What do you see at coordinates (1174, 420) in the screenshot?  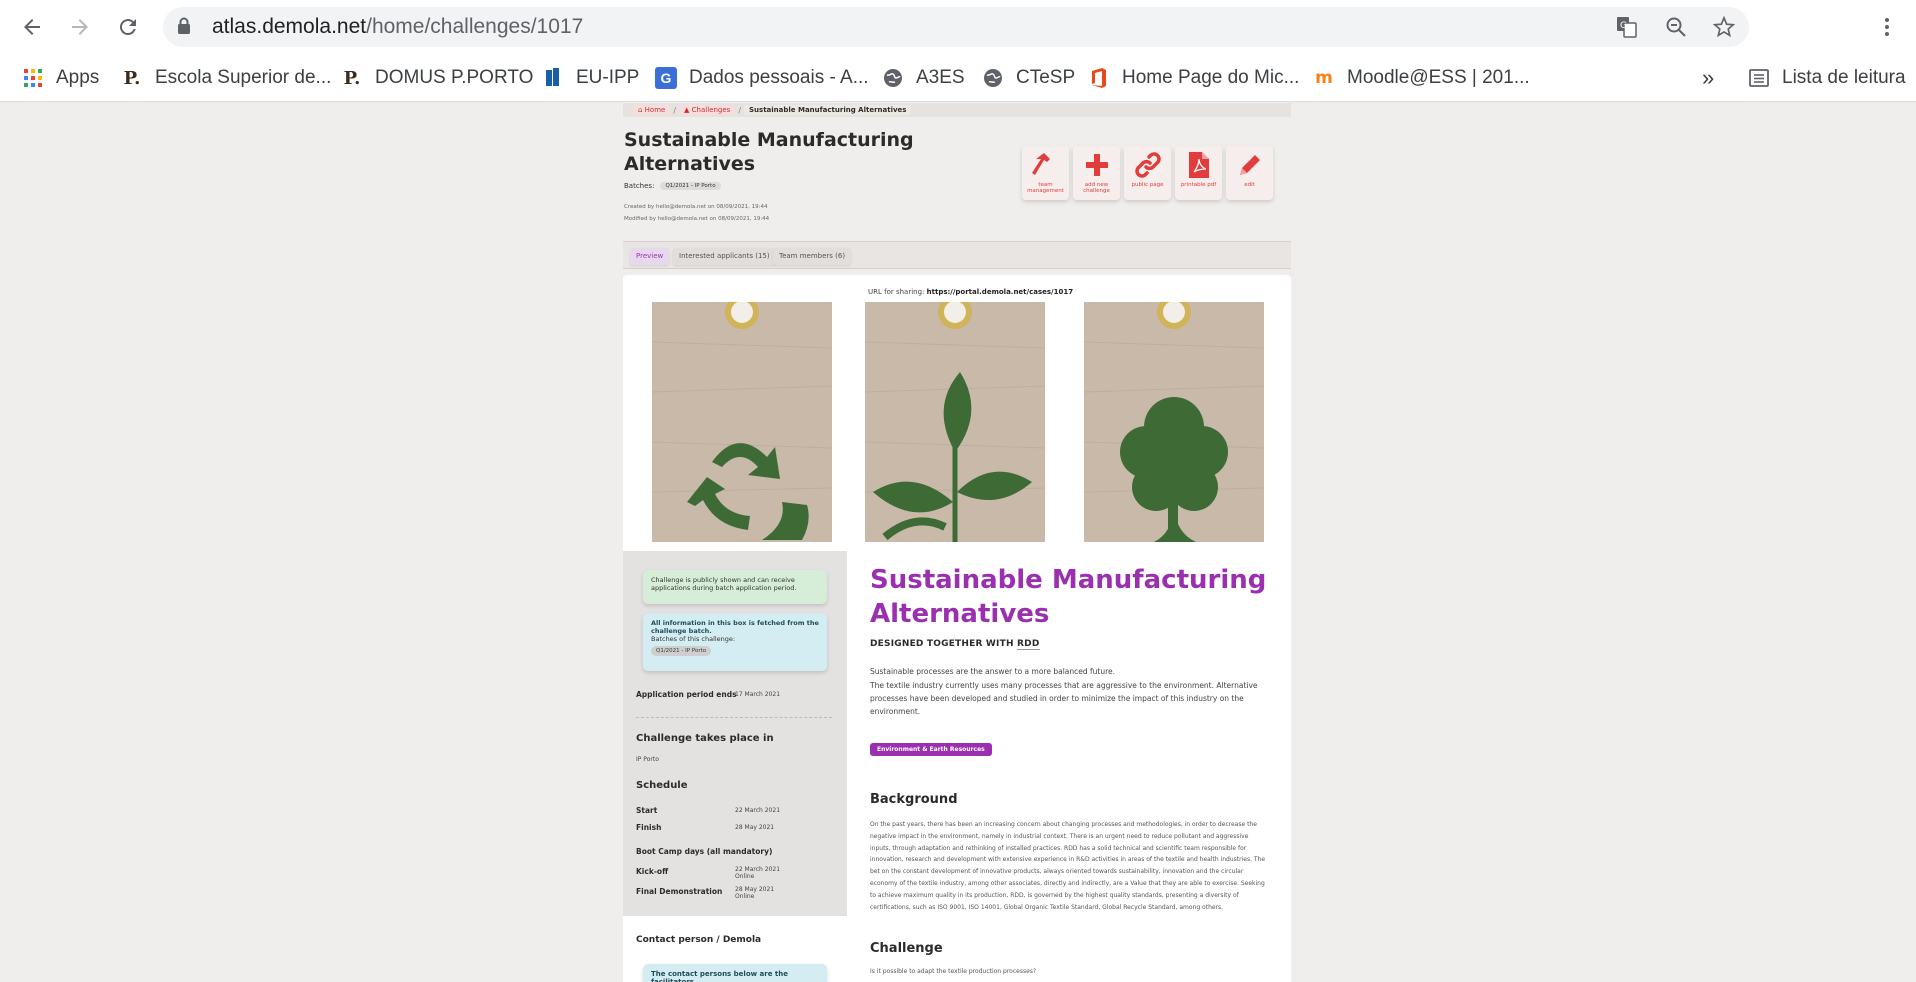 I see `tree-tag-image` at bounding box center [1174, 420].